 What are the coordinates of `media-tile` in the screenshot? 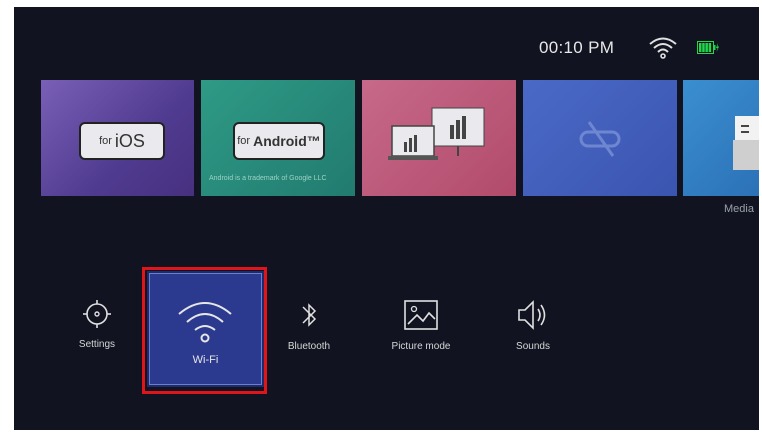 It's located at (721, 138).